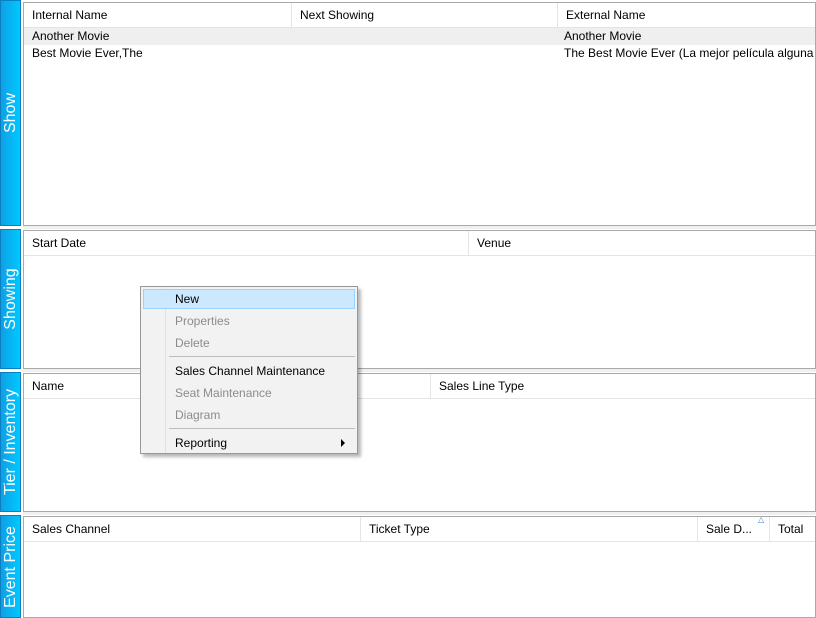 Image resolution: width=816 pixels, height=618 pixels. What do you see at coordinates (343, 443) in the screenshot?
I see `submenu-arrow-icon` at bounding box center [343, 443].